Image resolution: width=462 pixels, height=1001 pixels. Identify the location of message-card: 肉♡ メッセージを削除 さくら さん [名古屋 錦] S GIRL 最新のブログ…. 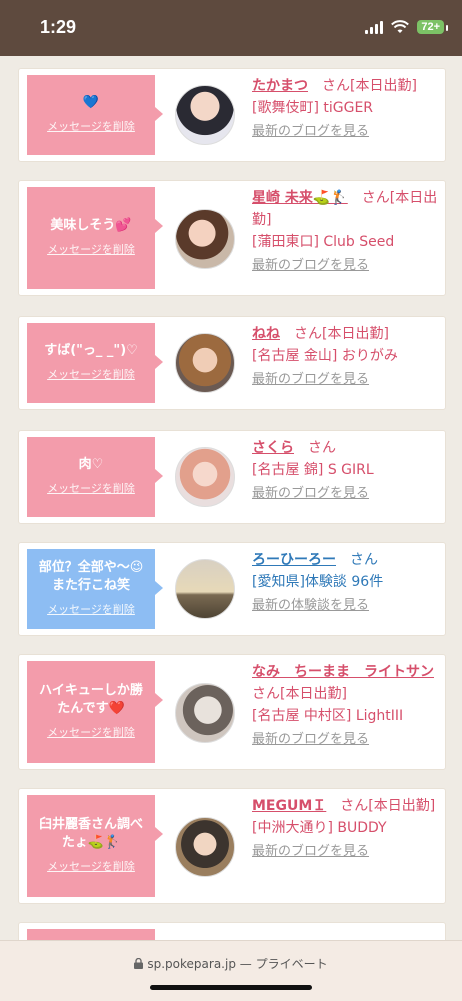
(232, 477).